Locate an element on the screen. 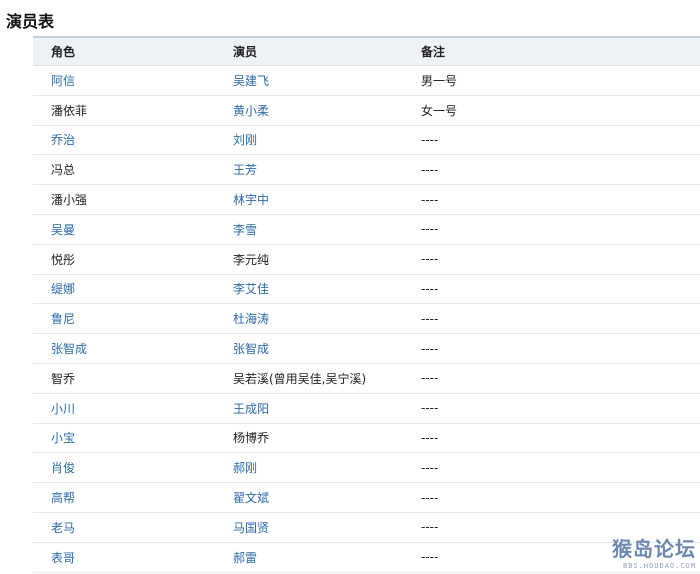 The height and width of the screenshot is (574, 700). page-title: 演员表 is located at coordinates (30, 21).